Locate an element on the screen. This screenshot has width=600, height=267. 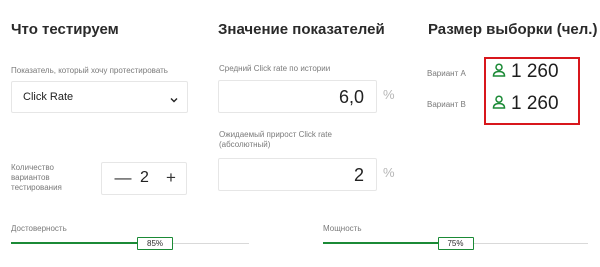
expected-lift-input: 2 is located at coordinates (297, 174).